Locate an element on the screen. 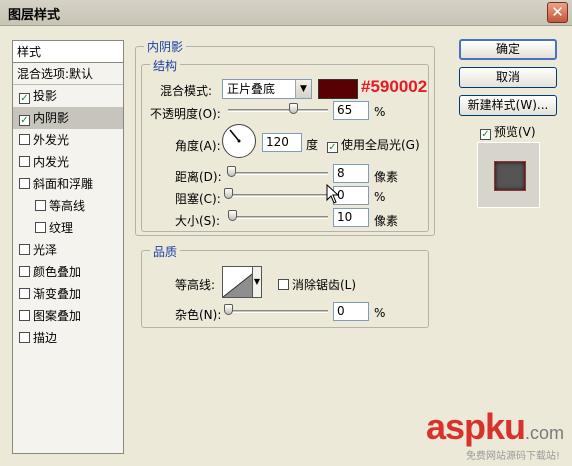 The height and width of the screenshot is (466, 572). style-item-label: 颜色叠加 is located at coordinates (57, 272).